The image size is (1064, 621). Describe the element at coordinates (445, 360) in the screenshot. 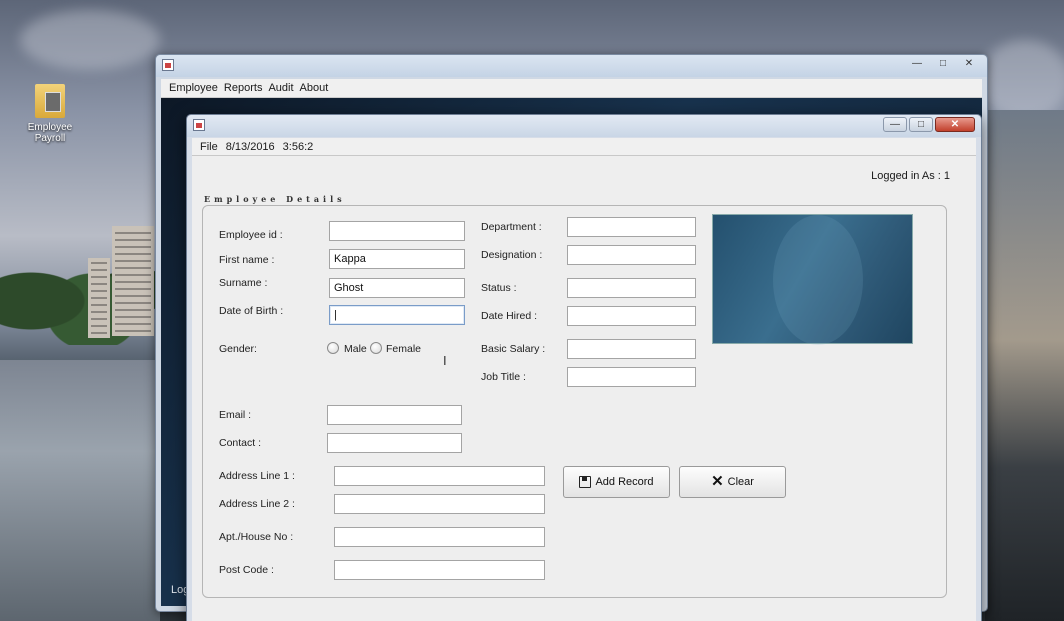

I see `text-cursor-icon: I` at that location.